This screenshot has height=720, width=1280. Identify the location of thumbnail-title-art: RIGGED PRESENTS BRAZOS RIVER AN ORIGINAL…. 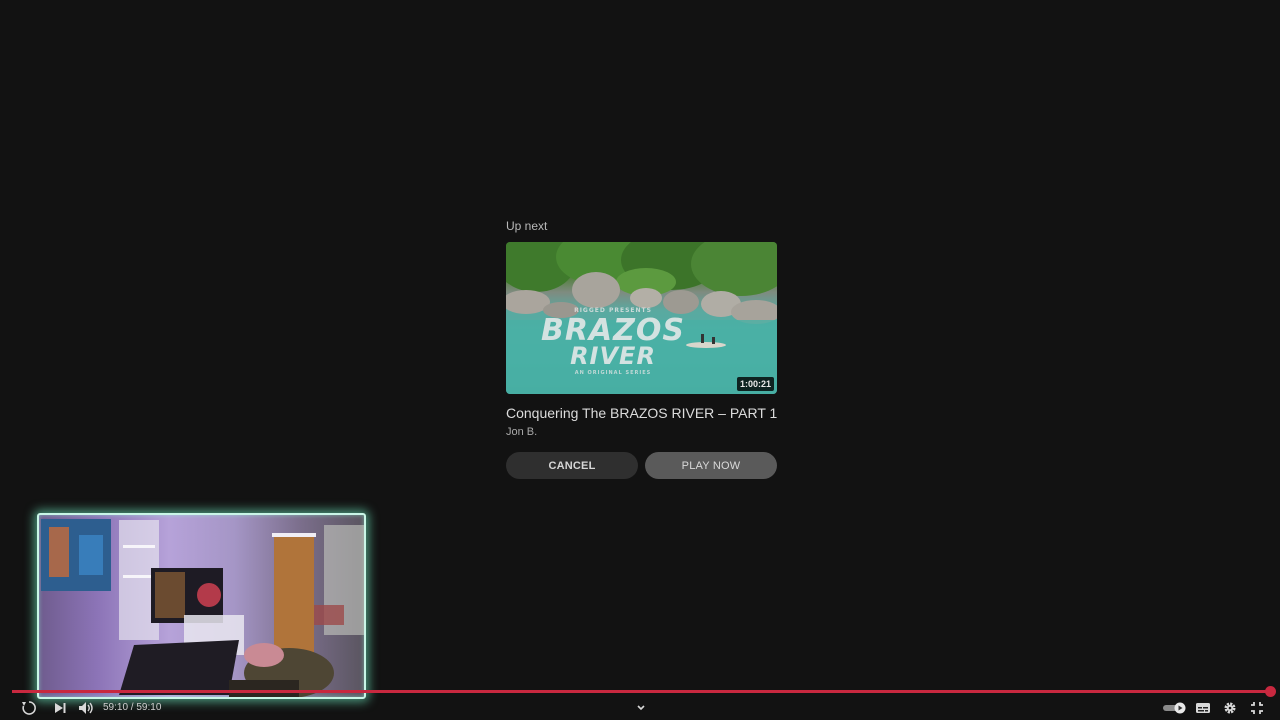
(613, 341).